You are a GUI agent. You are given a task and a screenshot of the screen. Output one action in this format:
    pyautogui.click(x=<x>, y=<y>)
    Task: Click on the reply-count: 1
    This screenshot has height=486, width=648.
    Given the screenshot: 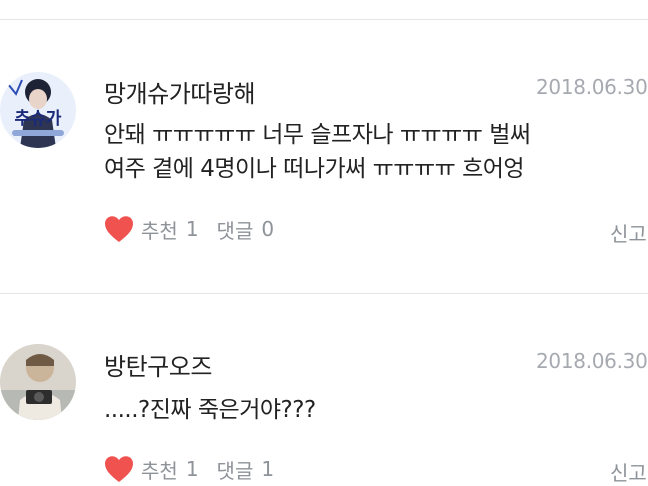 What is the action you would take?
    pyautogui.click(x=268, y=469)
    